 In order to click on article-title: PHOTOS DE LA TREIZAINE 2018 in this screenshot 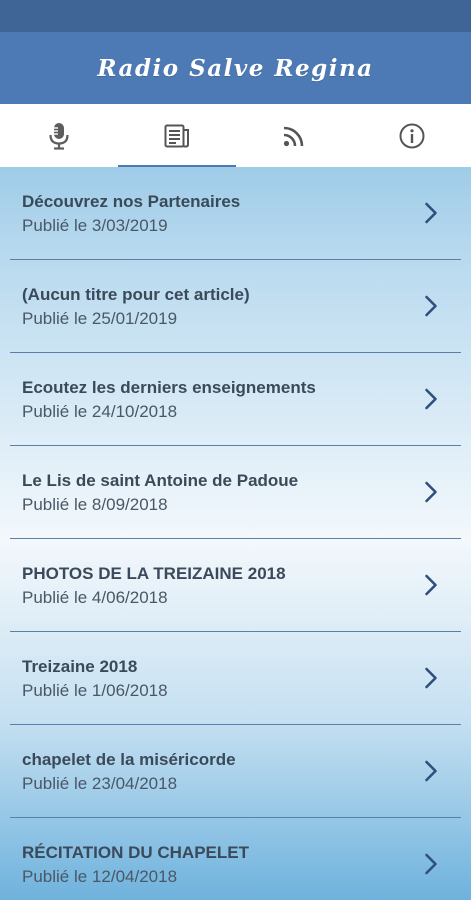, I will do `click(154, 573)`.